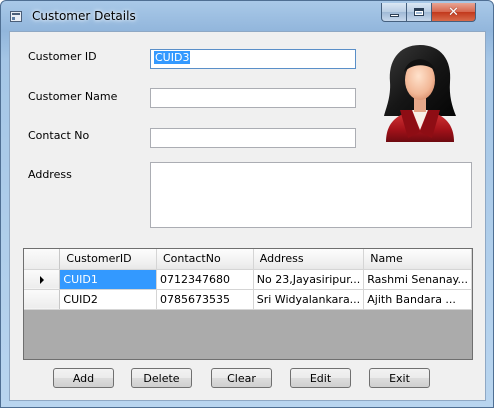 The image size is (494, 408). I want to click on customer-id-value: CUID3, so click(172, 57).